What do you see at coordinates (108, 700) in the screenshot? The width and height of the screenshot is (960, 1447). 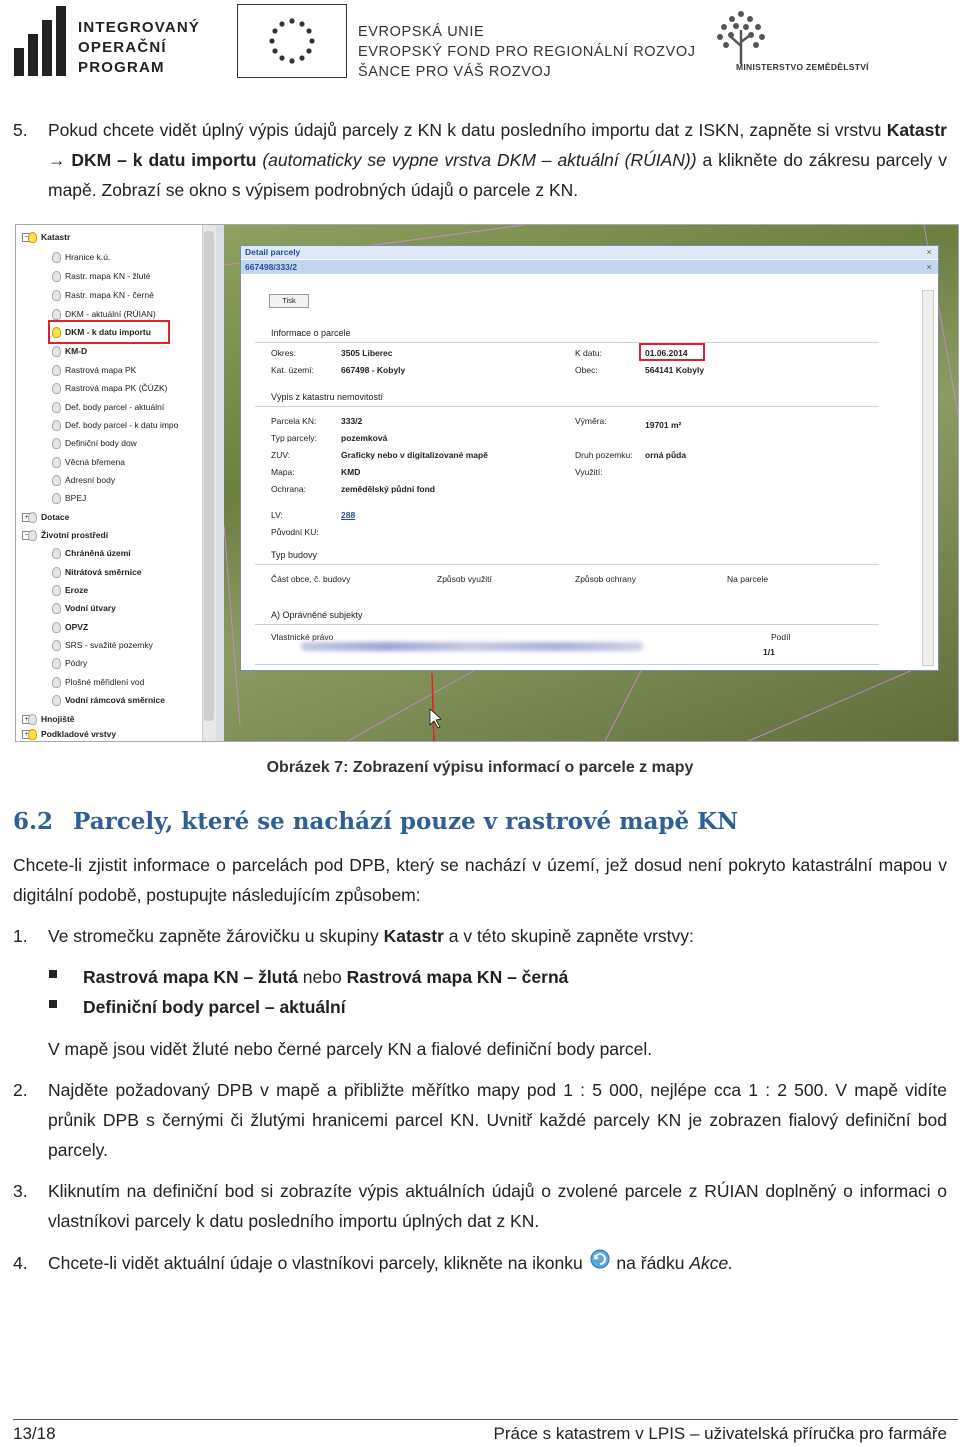 I see `tree-item: Vodní rámcová směrnice` at bounding box center [108, 700].